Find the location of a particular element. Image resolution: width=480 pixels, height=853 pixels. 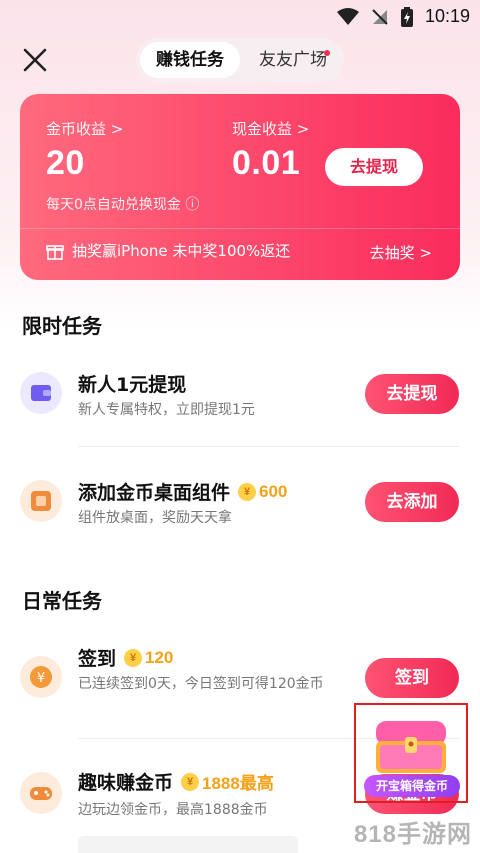

withdraw-button: 去提现 is located at coordinates (374, 167).